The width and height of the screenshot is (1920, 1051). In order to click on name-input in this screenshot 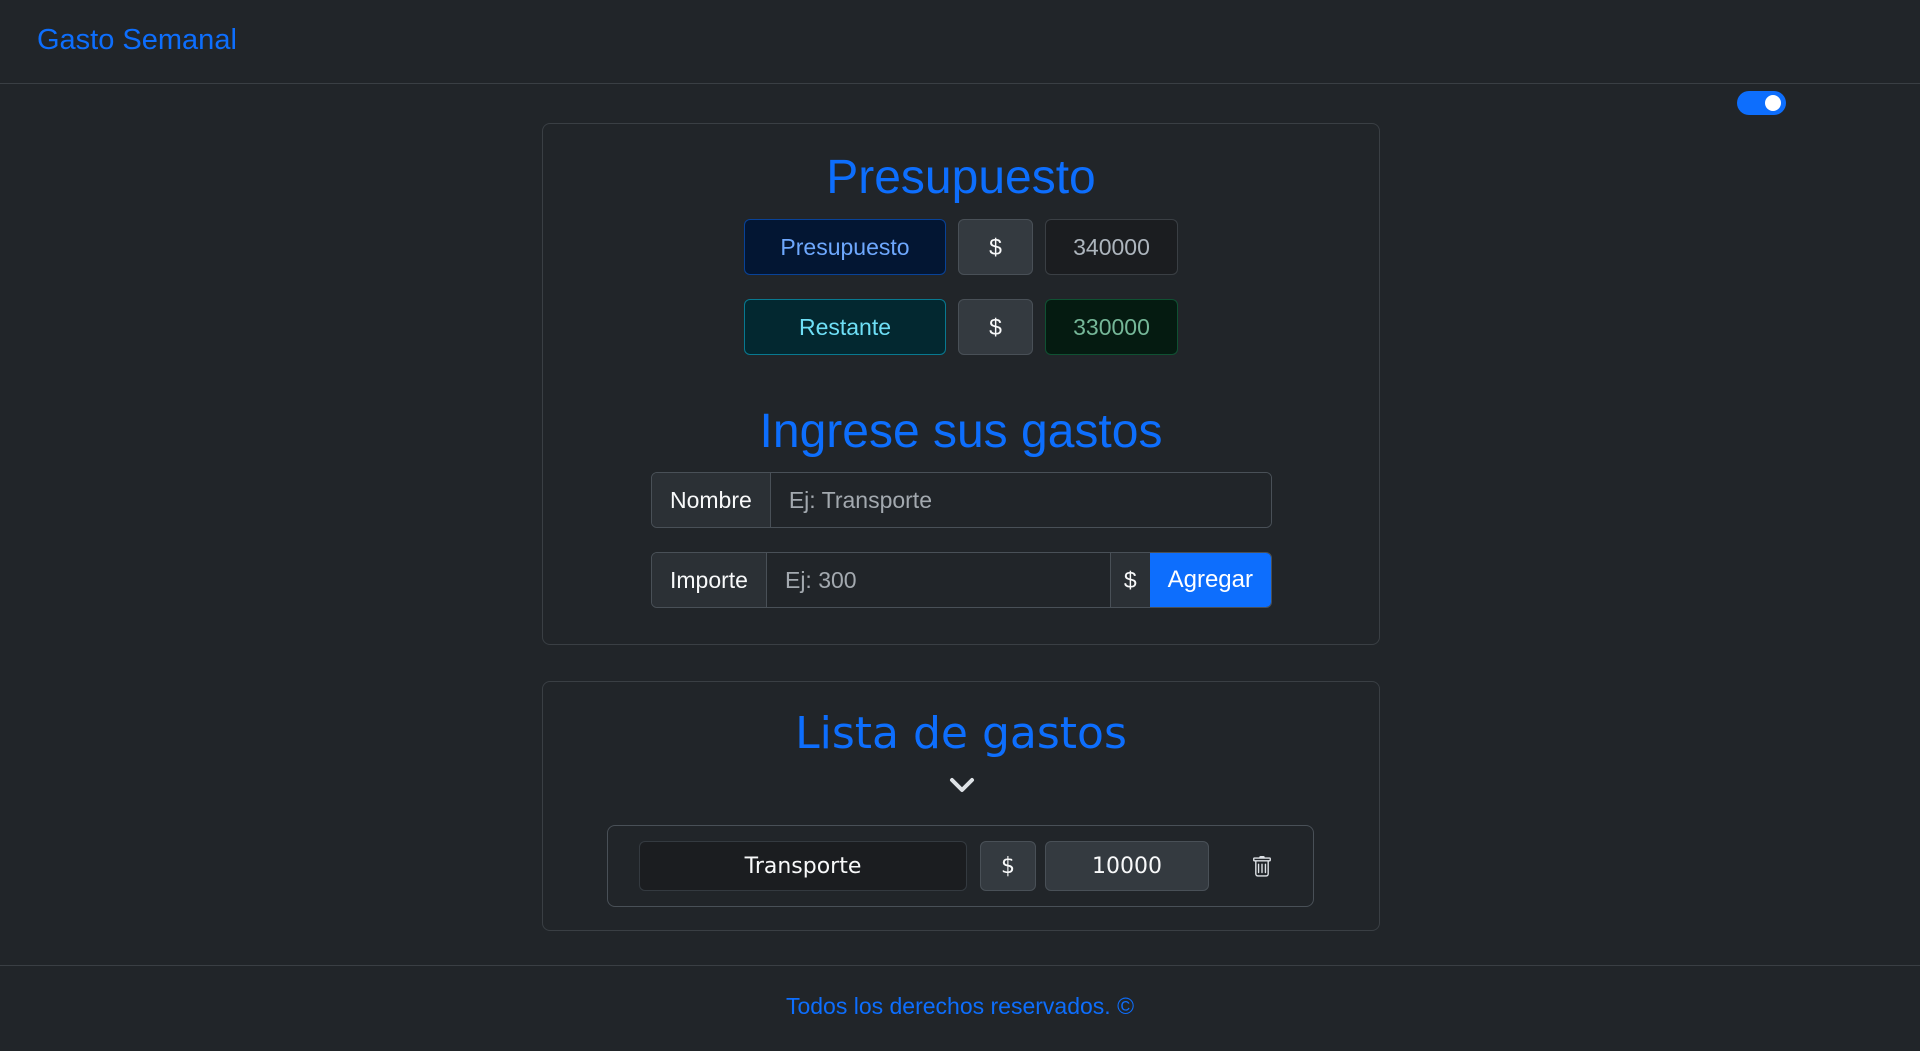, I will do `click(1020, 500)`.